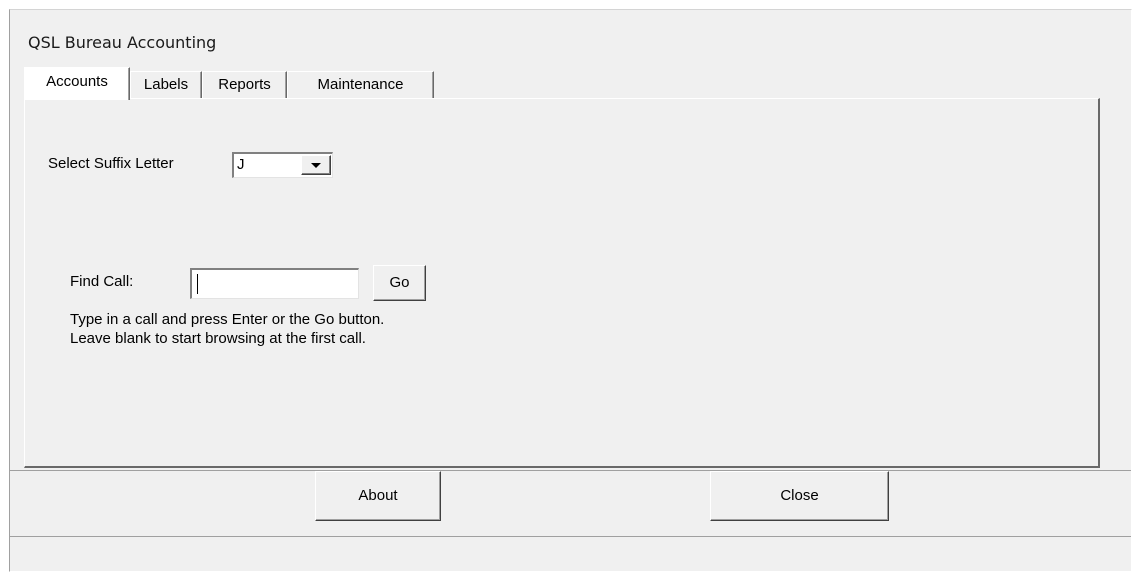 This screenshot has height=583, width=1143. I want to click on form-title: QSL Bureau Accounting, so click(122, 42).